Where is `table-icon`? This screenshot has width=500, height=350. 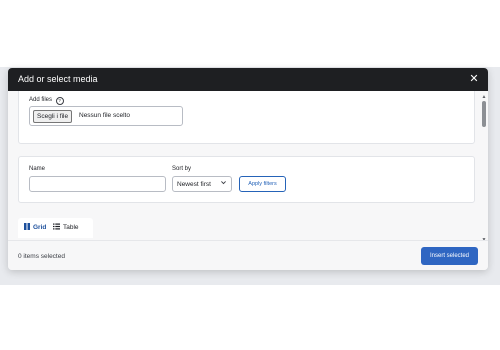
table-icon is located at coordinates (56, 228).